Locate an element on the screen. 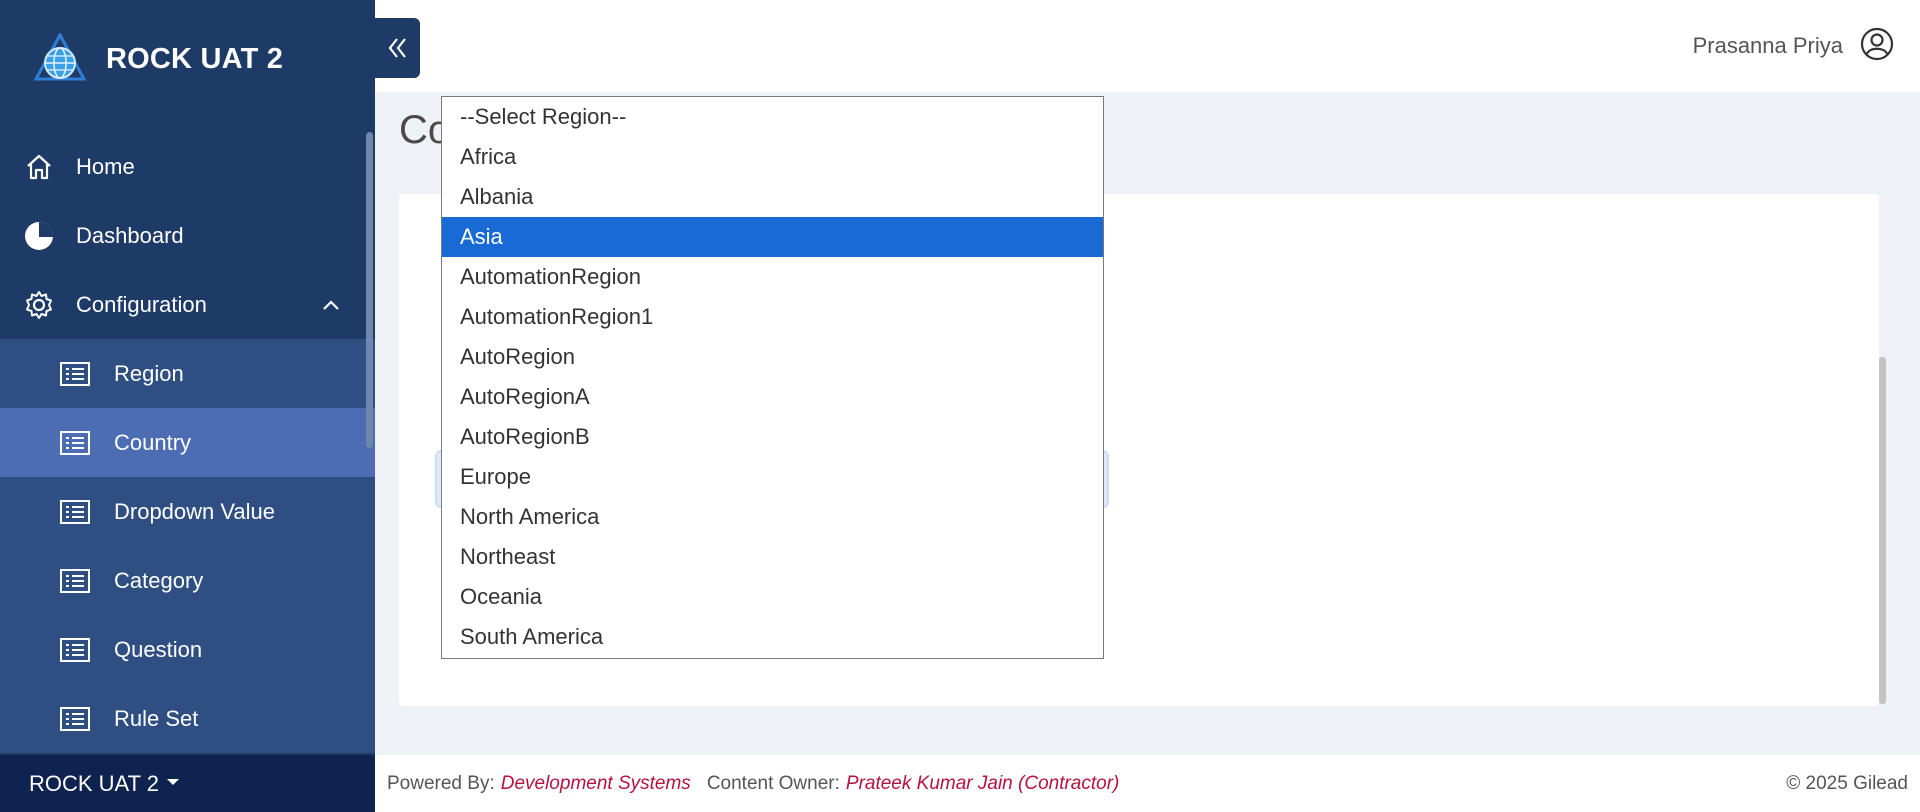  user-name: Prasanna Priya is located at coordinates (1768, 46).